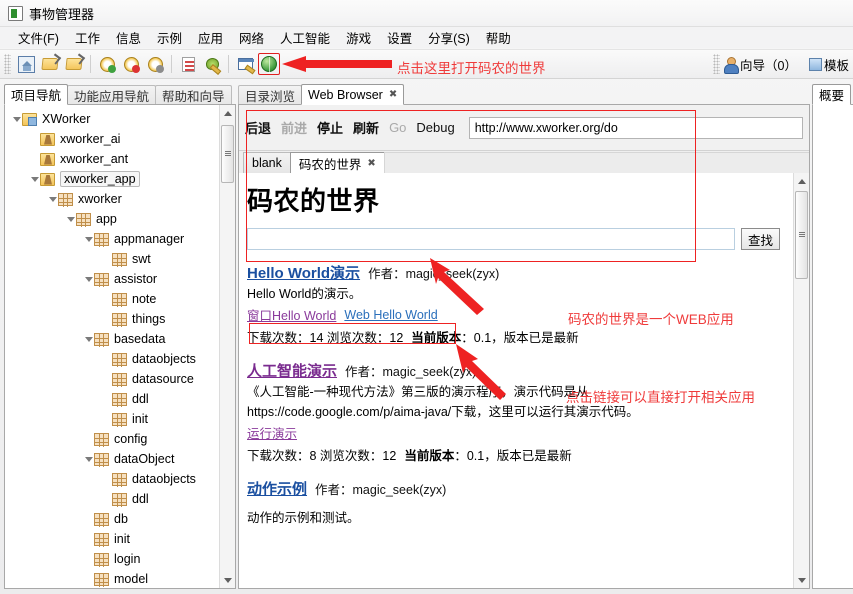  I want to click on entry-link: 窗口Hello World, so click(291, 314).